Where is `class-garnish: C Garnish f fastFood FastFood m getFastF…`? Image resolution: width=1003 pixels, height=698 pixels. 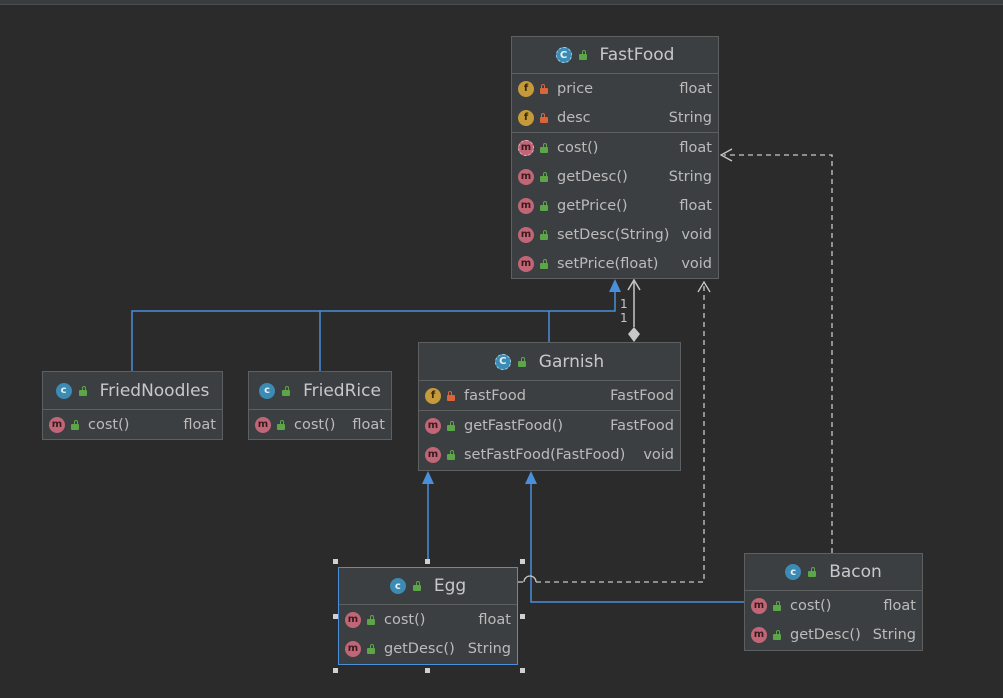 class-garnish: C Garnish f fastFood FastFood m getFastF… is located at coordinates (549, 406).